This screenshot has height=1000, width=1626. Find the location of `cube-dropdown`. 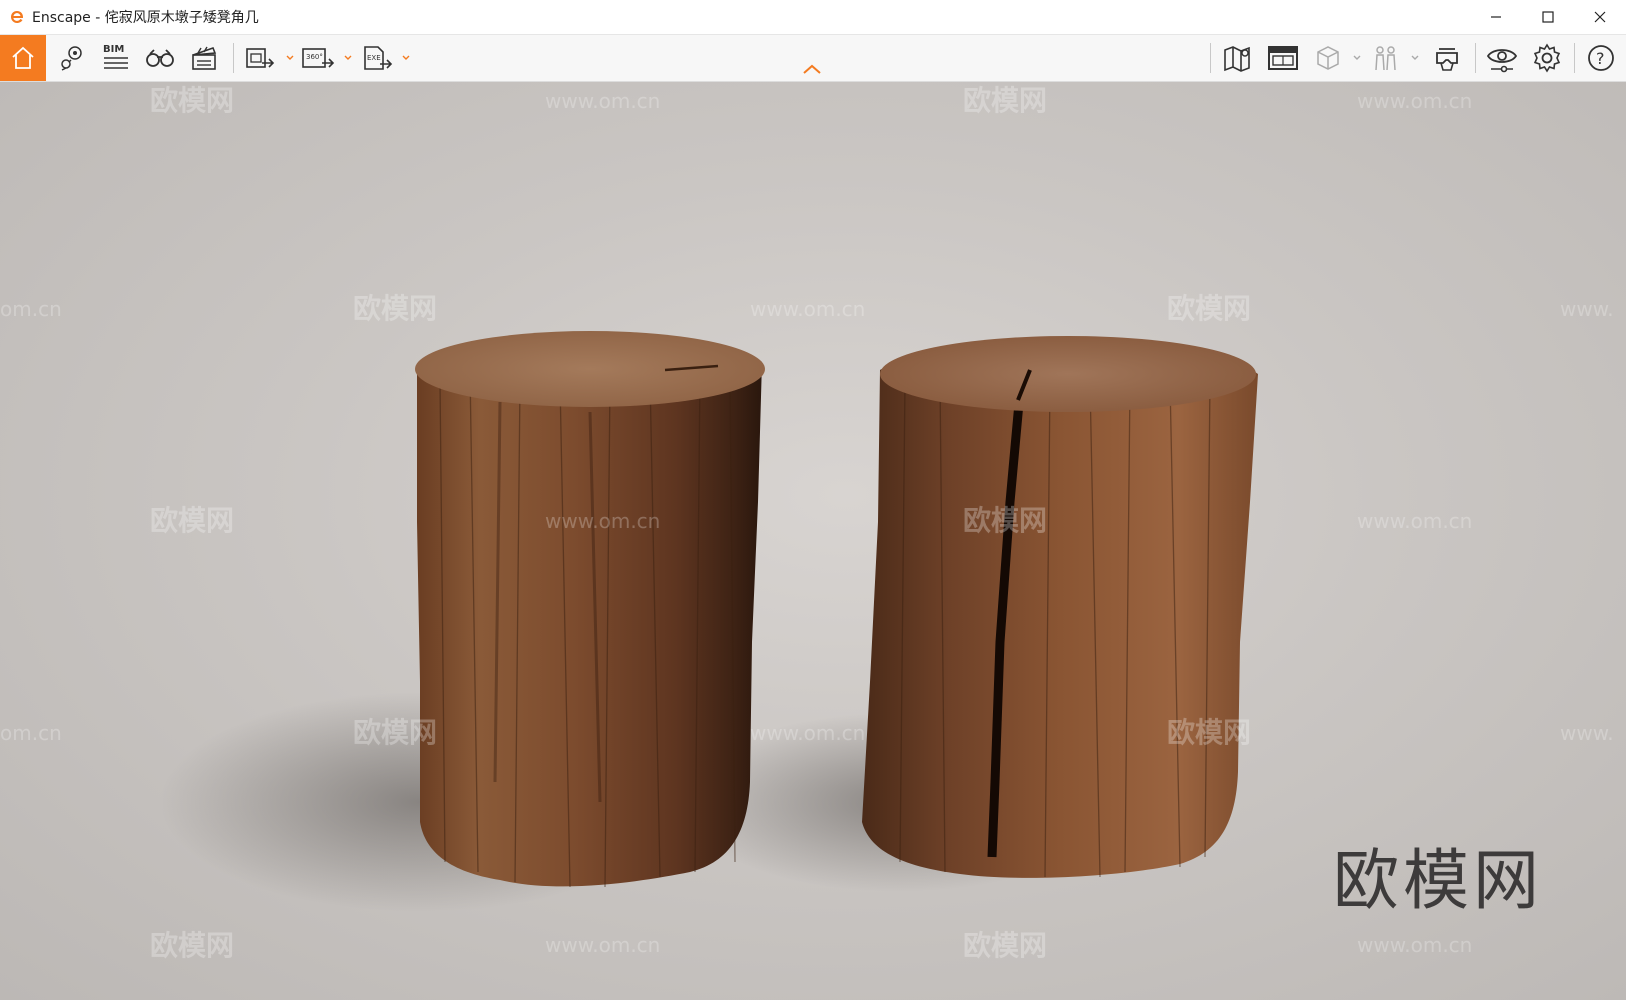

cube-dropdown is located at coordinates (1357, 58).